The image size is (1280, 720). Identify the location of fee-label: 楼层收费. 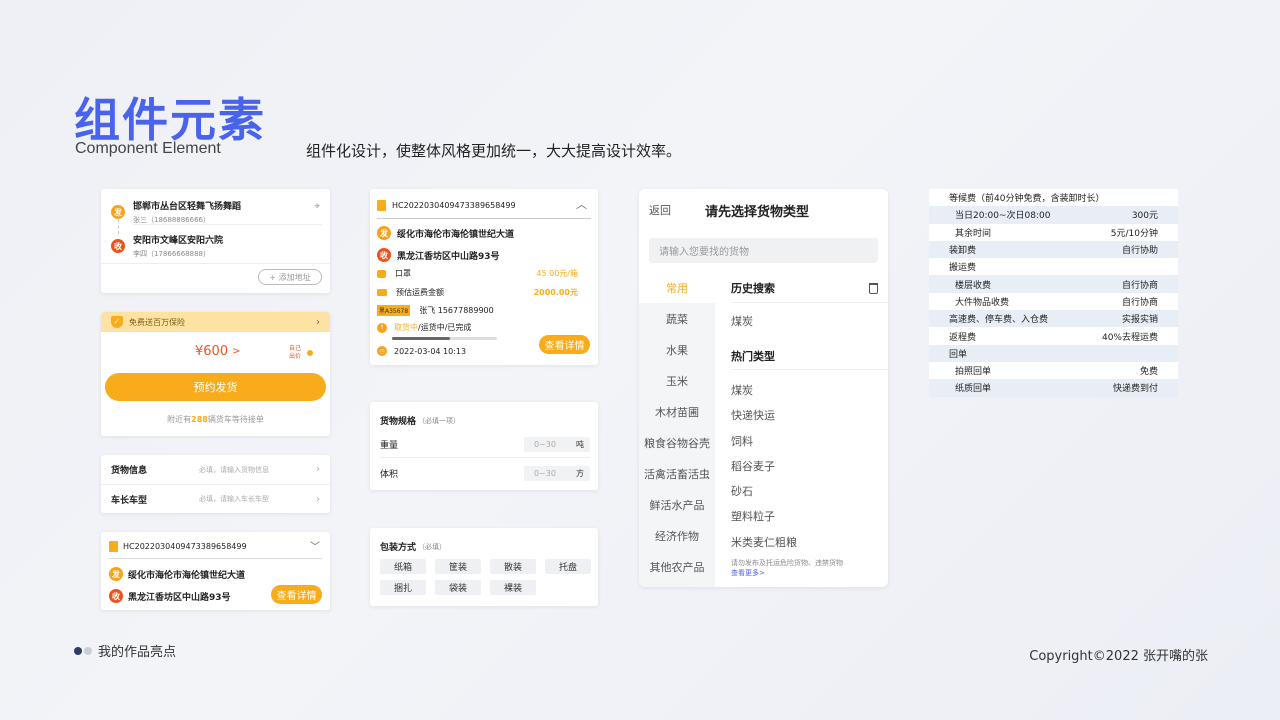
(973, 285).